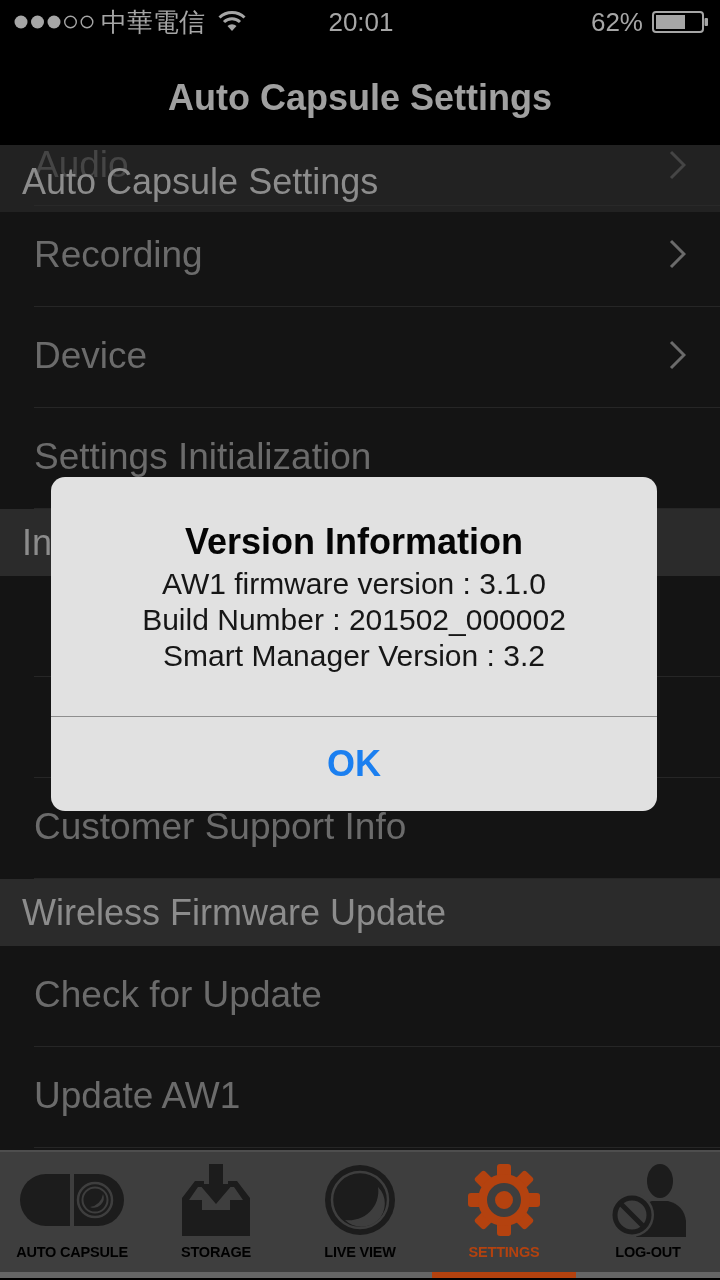  What do you see at coordinates (178, 994) in the screenshot?
I see `menu-item: Check for Update` at bounding box center [178, 994].